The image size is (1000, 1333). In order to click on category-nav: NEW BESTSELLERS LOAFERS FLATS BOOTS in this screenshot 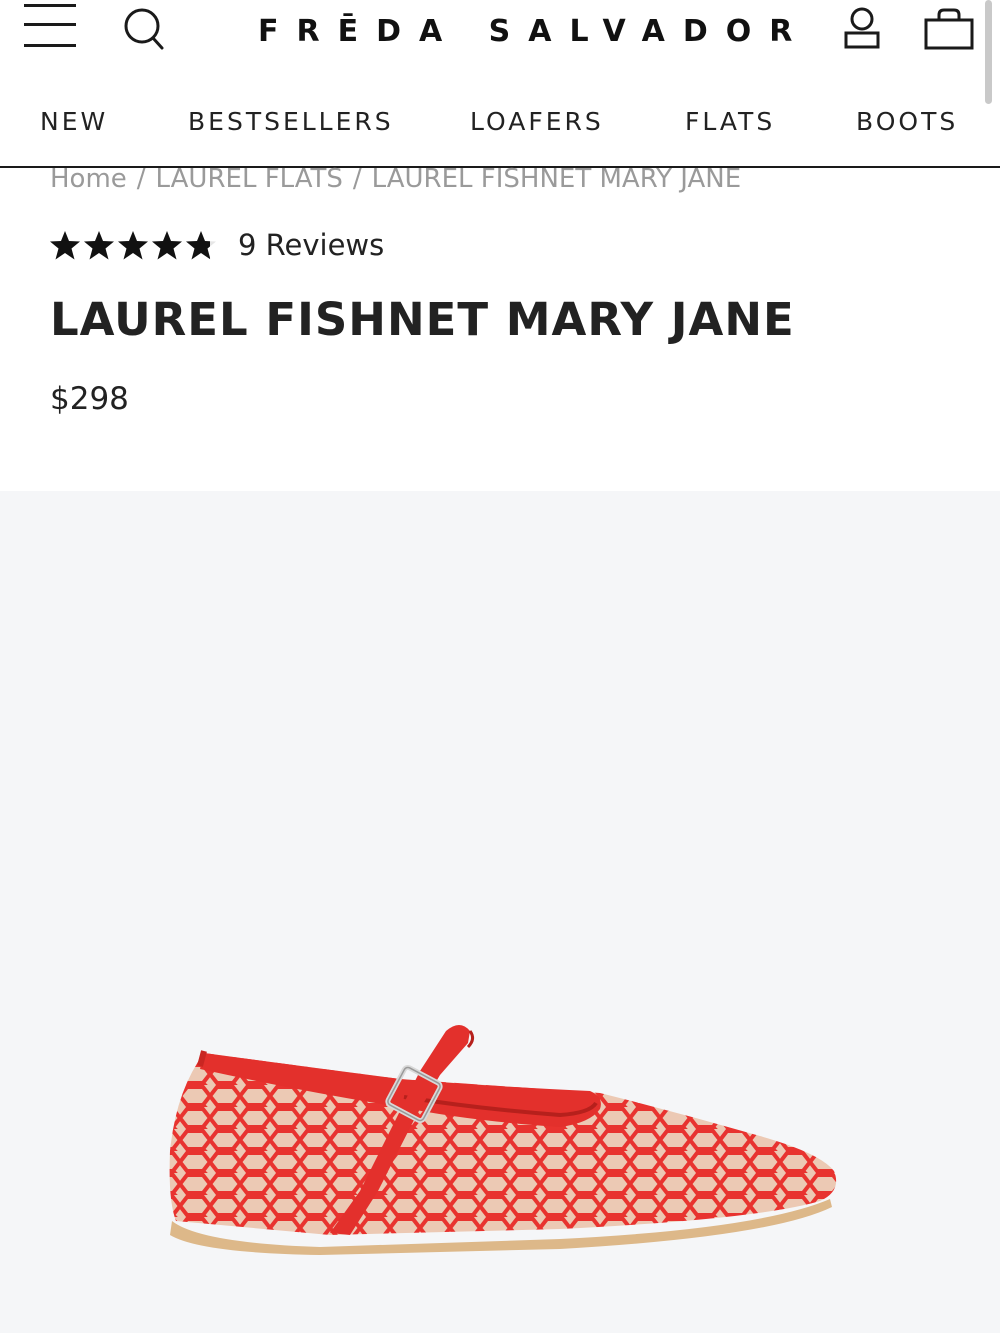, I will do `click(500, 122)`.